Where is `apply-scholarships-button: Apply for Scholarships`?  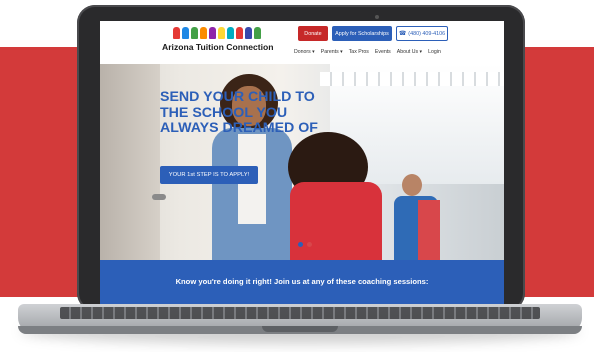 apply-scholarships-button: Apply for Scholarships is located at coordinates (362, 33).